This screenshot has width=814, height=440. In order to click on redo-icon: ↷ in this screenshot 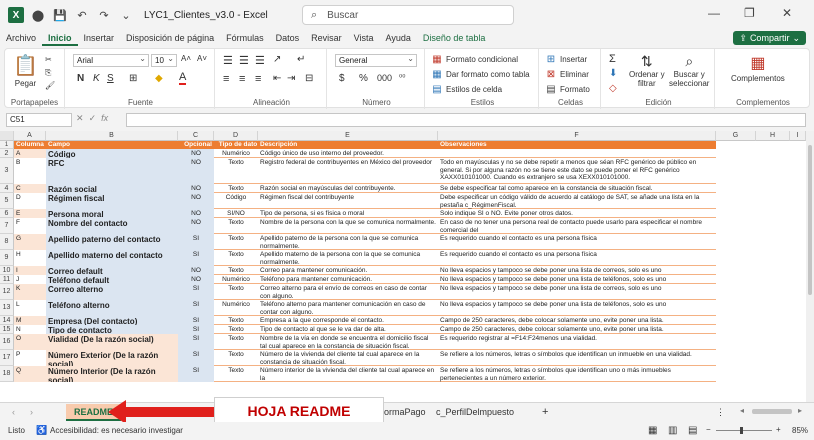, I will do `click(104, 15)`.